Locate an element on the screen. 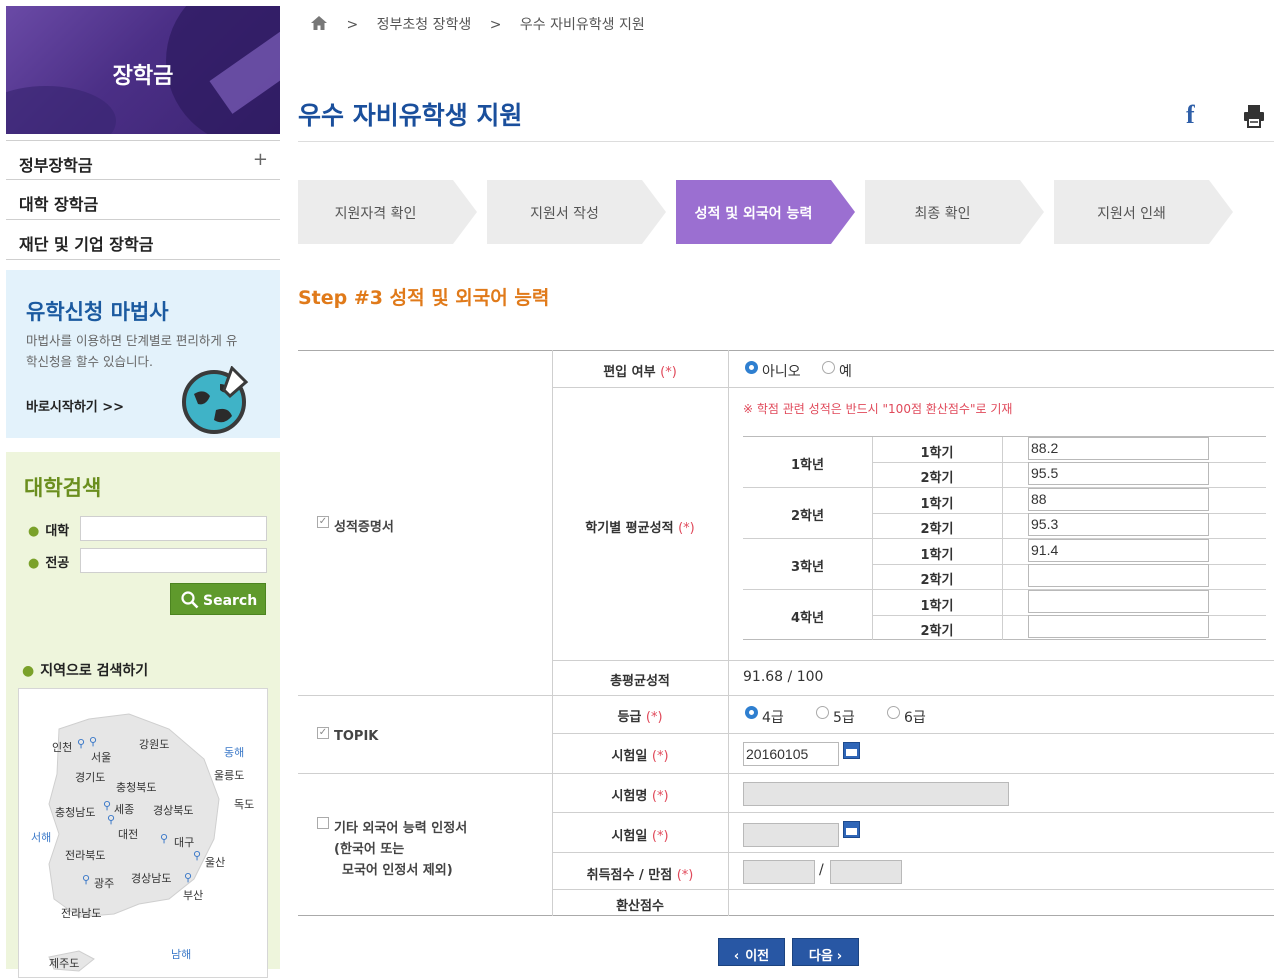 This screenshot has height=979, width=1276. grade-input: 91.4 is located at coordinates (1118, 550).